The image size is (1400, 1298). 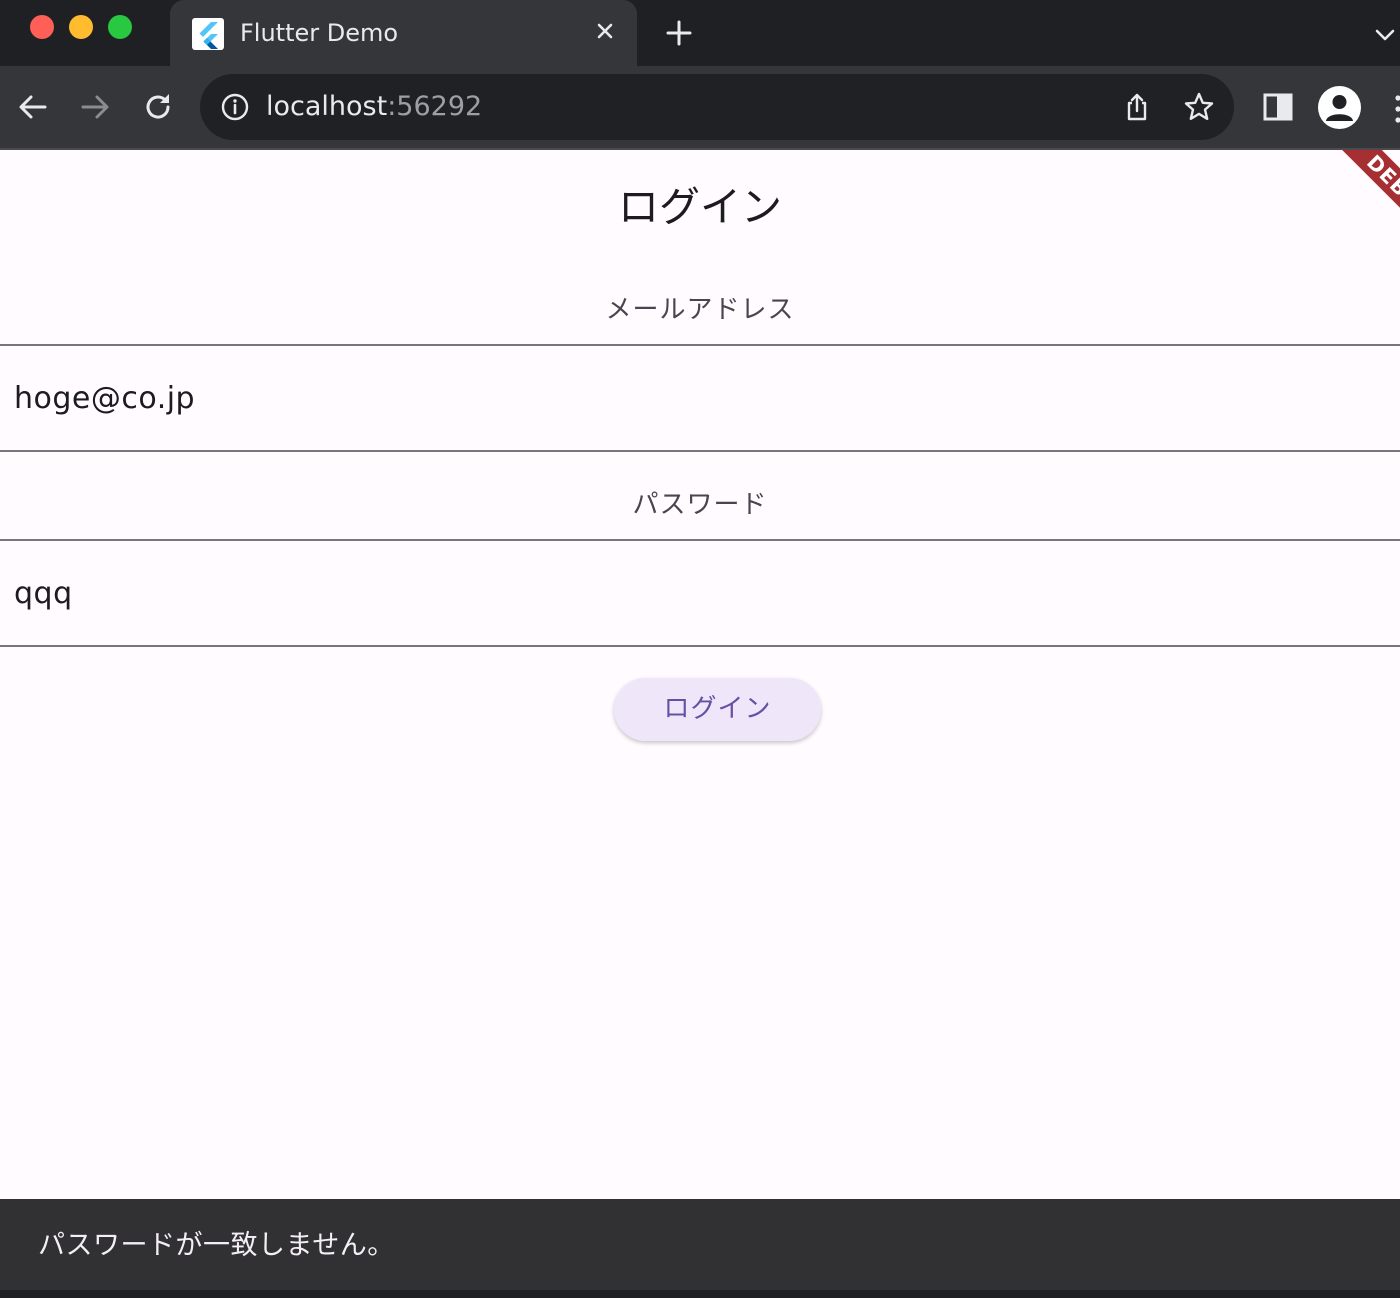 What do you see at coordinates (81, 27) in the screenshot?
I see `minimize-window-button` at bounding box center [81, 27].